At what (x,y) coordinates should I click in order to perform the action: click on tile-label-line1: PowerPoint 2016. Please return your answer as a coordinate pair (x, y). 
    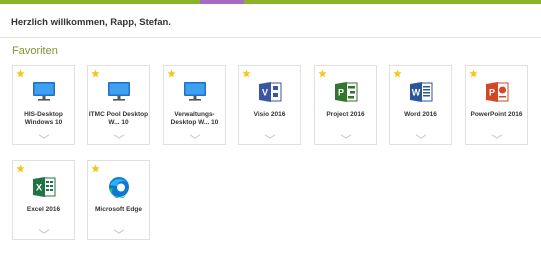
    Looking at the image, I should click on (496, 114).